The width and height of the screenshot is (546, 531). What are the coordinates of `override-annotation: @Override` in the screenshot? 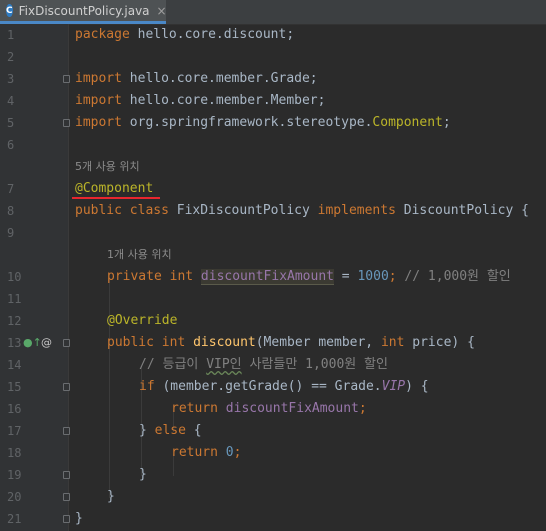 It's located at (142, 320).